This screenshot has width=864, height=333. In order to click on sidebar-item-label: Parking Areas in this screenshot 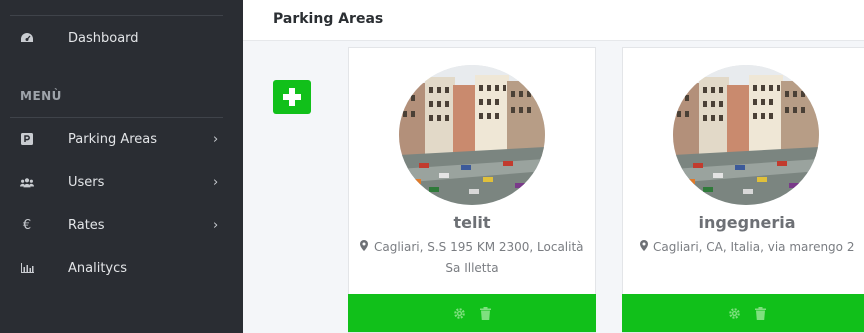, I will do `click(113, 139)`.